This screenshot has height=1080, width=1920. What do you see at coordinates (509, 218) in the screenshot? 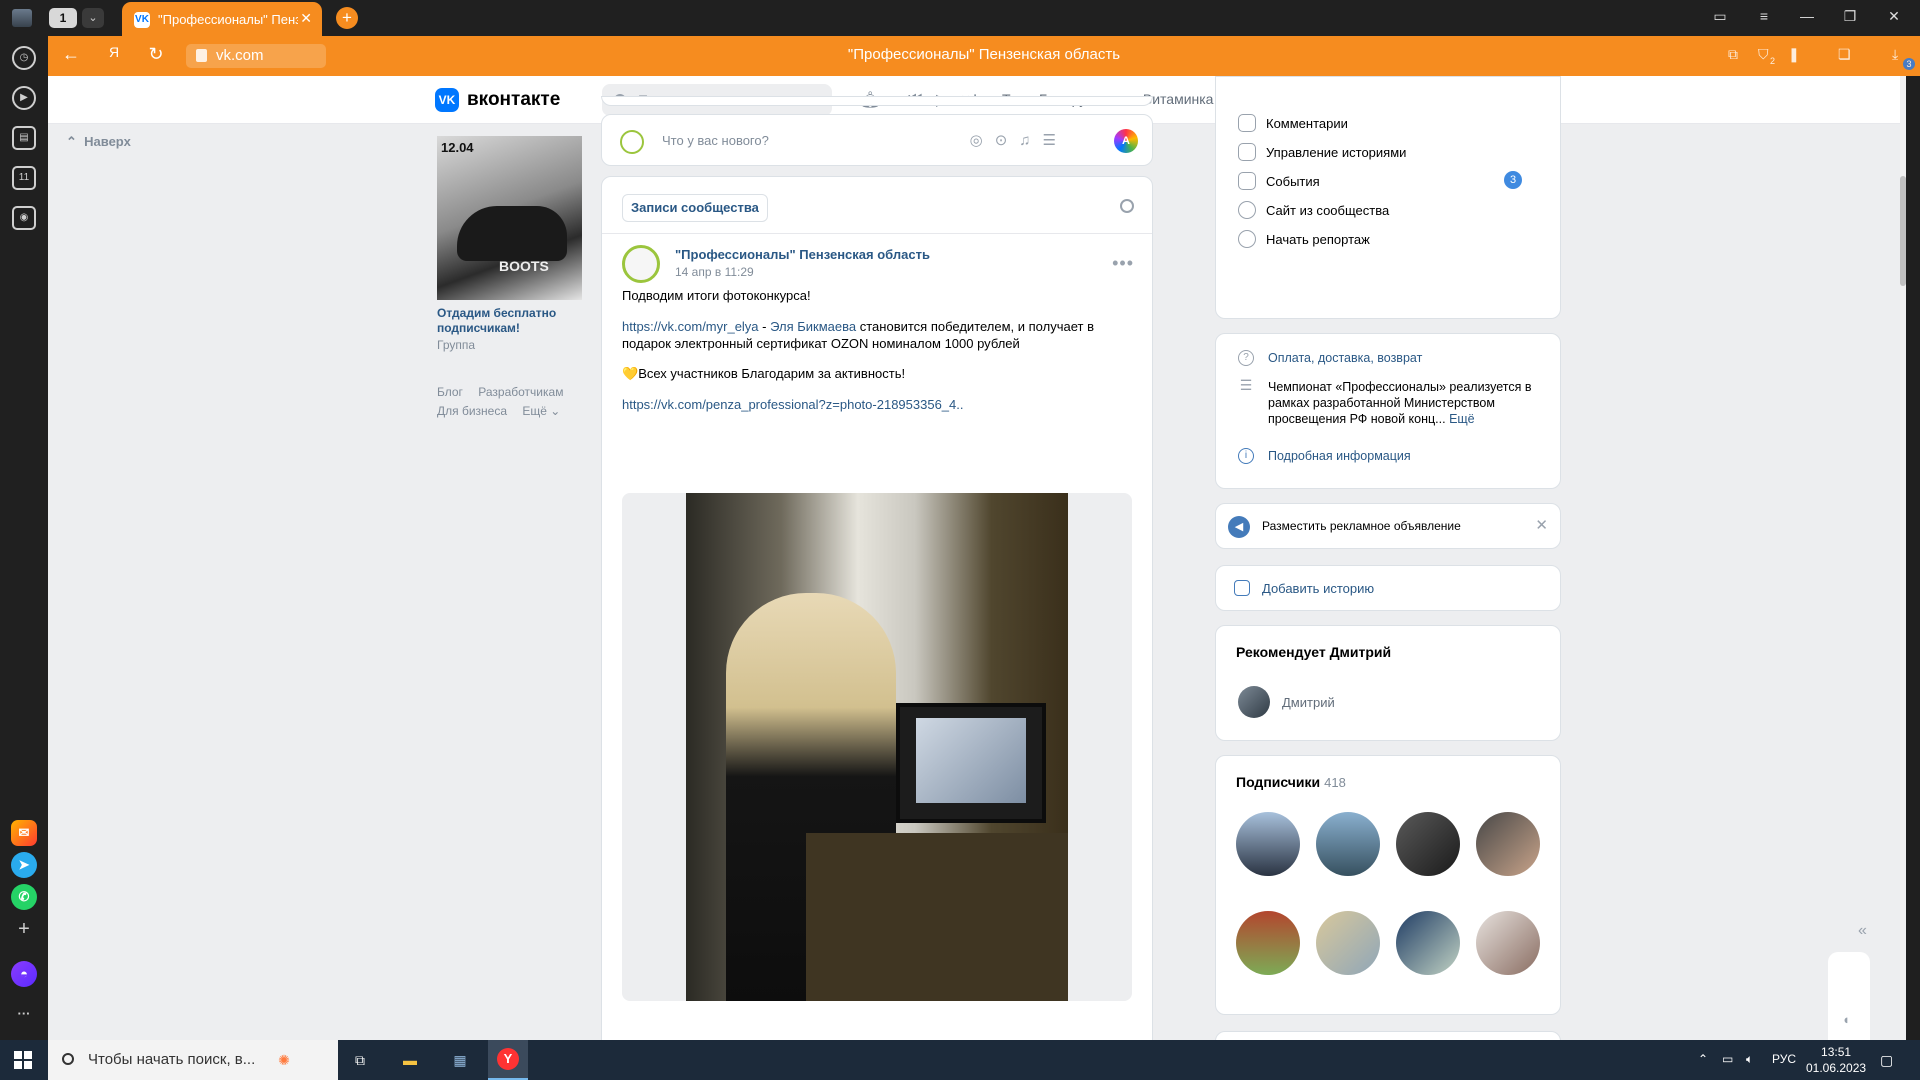
I see `ad-image: 12.04 BOOTS` at bounding box center [509, 218].